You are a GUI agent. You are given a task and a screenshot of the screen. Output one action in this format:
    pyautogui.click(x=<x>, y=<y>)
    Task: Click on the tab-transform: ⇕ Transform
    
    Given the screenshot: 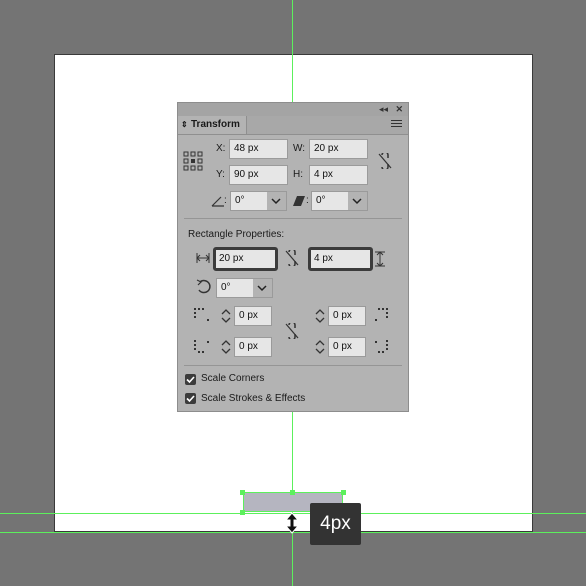 What is the action you would take?
    pyautogui.click(x=212, y=125)
    